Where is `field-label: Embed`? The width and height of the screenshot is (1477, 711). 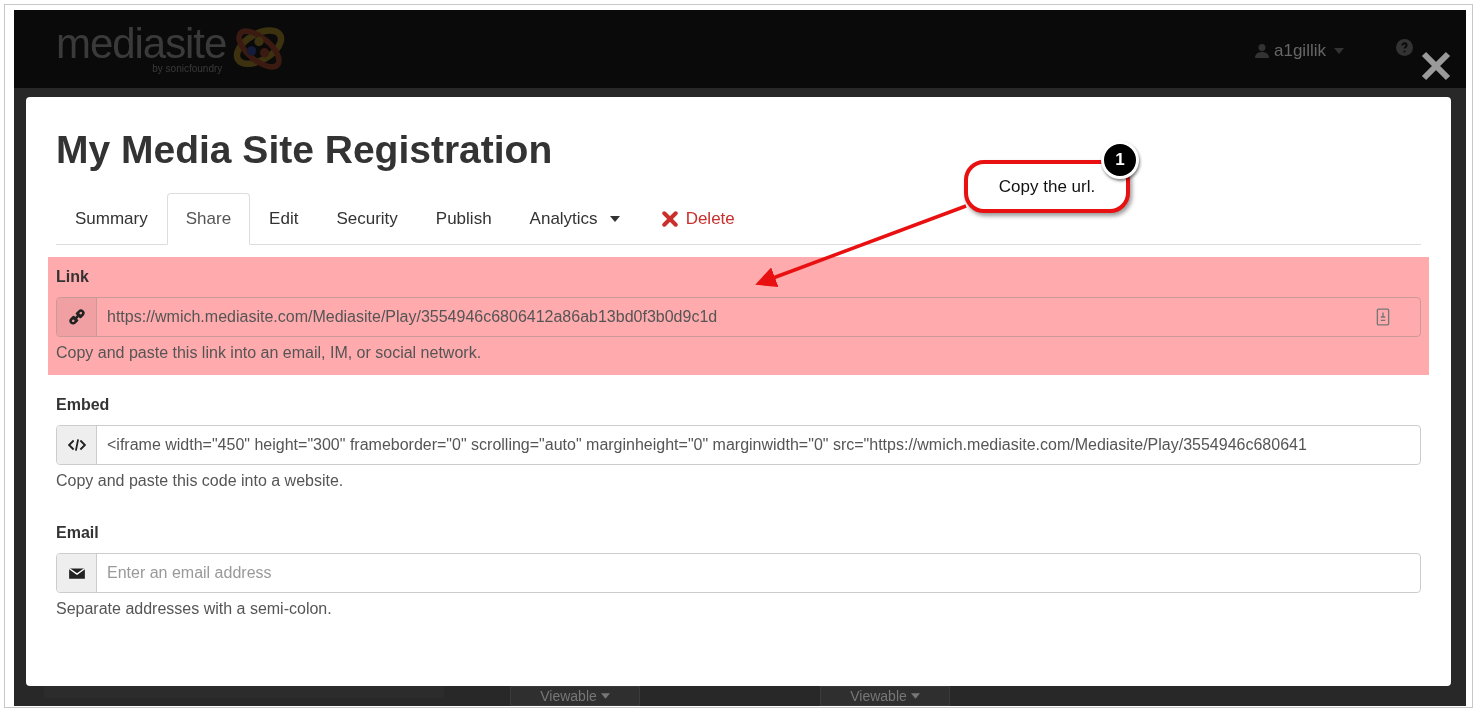
field-label: Embed is located at coordinates (83, 405).